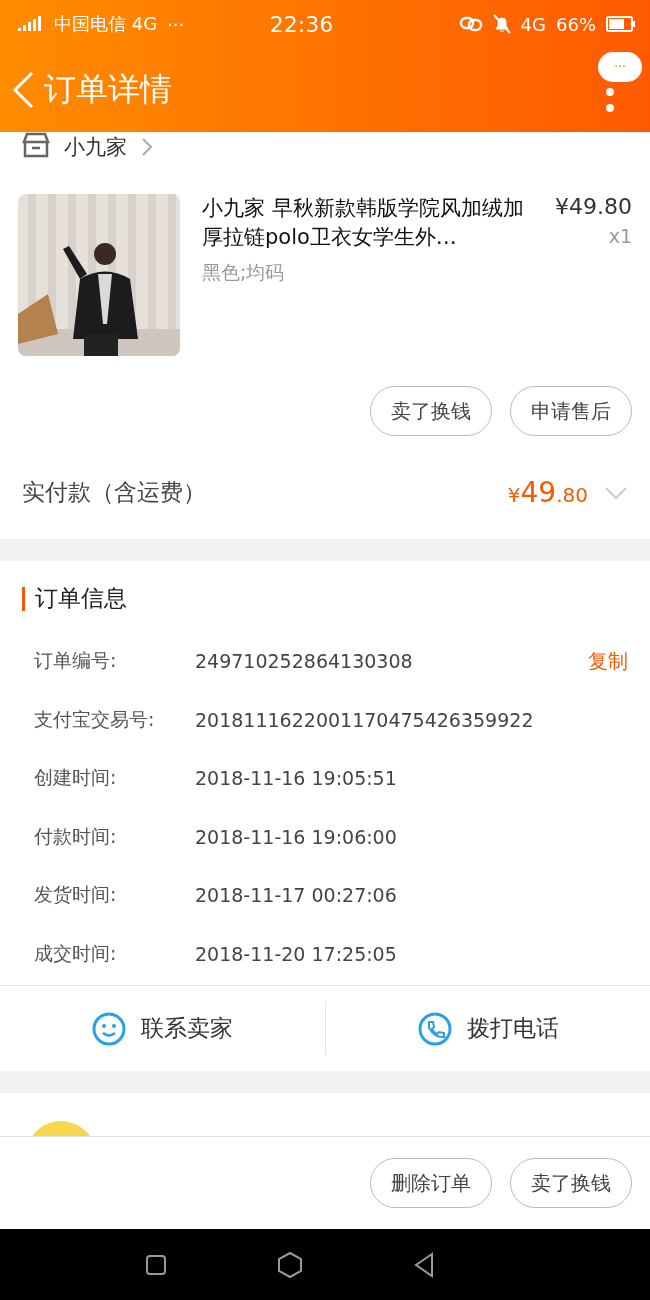  Describe the element at coordinates (547, 492) in the screenshot. I see `payment-amount: ¥49.80` at that location.